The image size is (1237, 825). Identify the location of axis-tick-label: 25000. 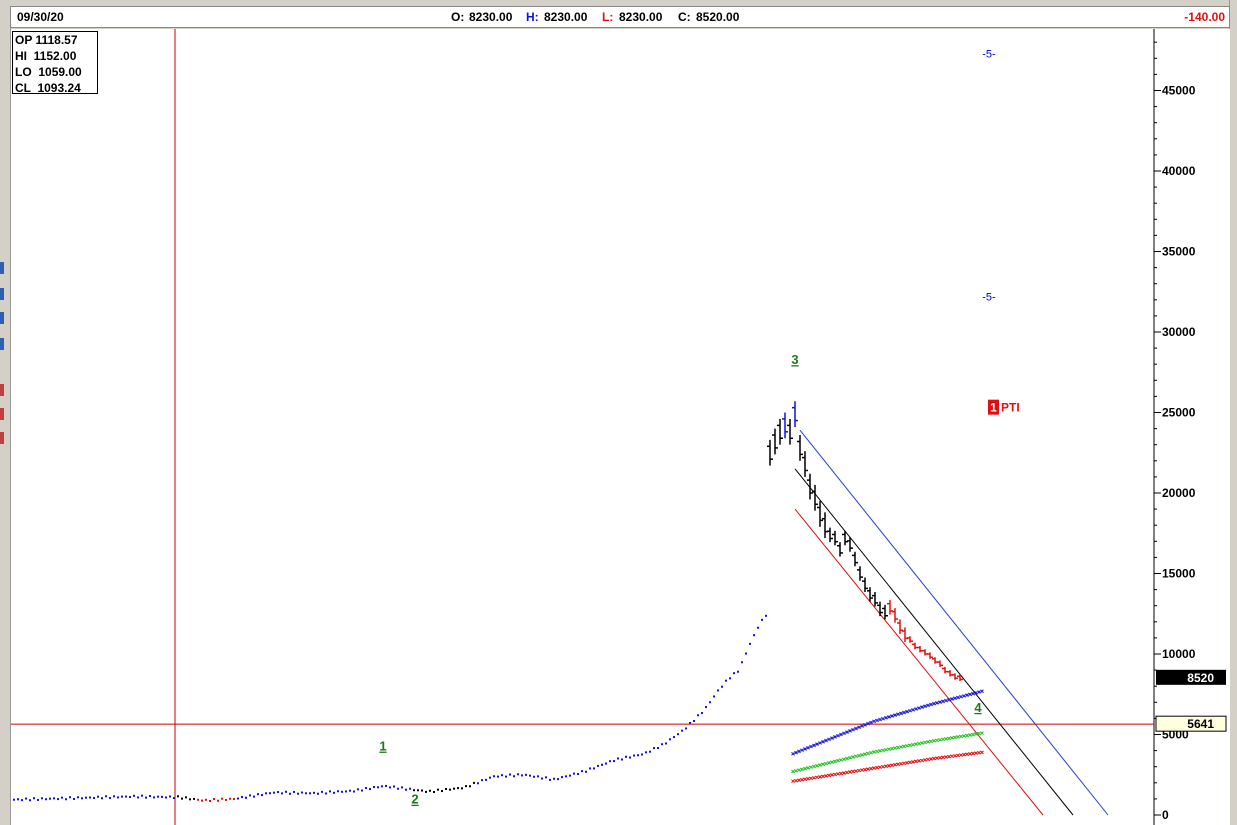
(1179, 413).